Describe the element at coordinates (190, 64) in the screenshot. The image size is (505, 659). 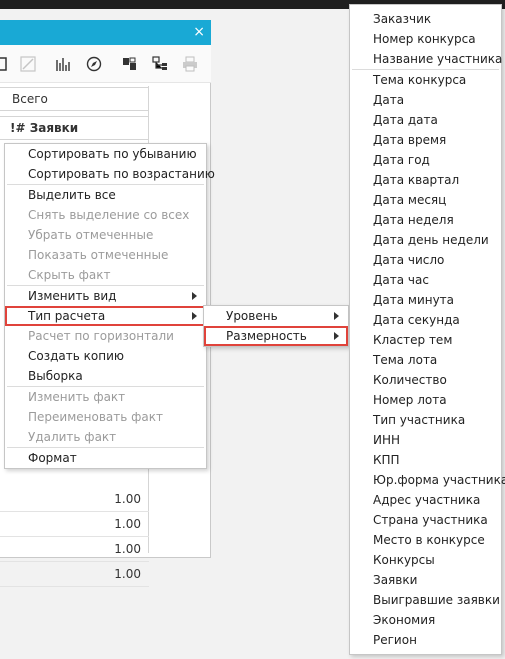
I see `print-icon` at that location.